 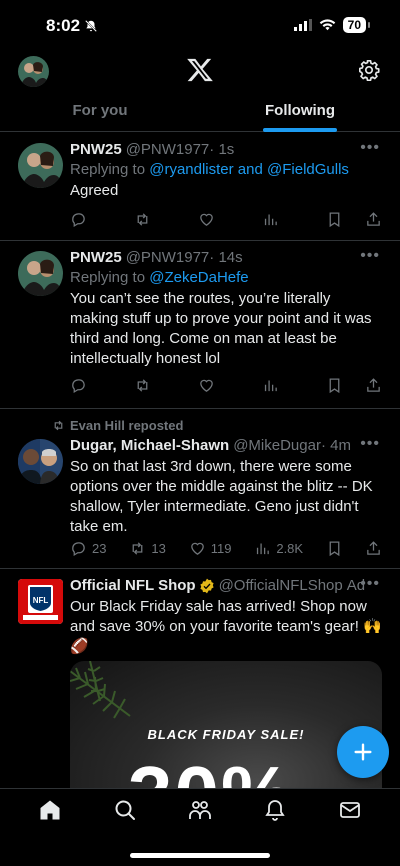 What do you see at coordinates (100, 111) in the screenshot?
I see `tab-for-you: For you` at bounding box center [100, 111].